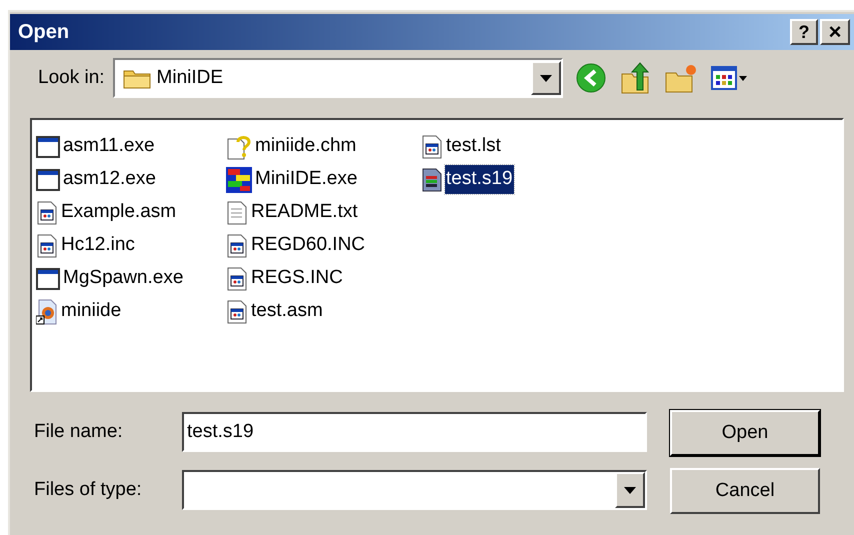 The height and width of the screenshot is (535, 854). What do you see at coordinates (131, 311) in the screenshot?
I see `file-item: miniide` at bounding box center [131, 311].